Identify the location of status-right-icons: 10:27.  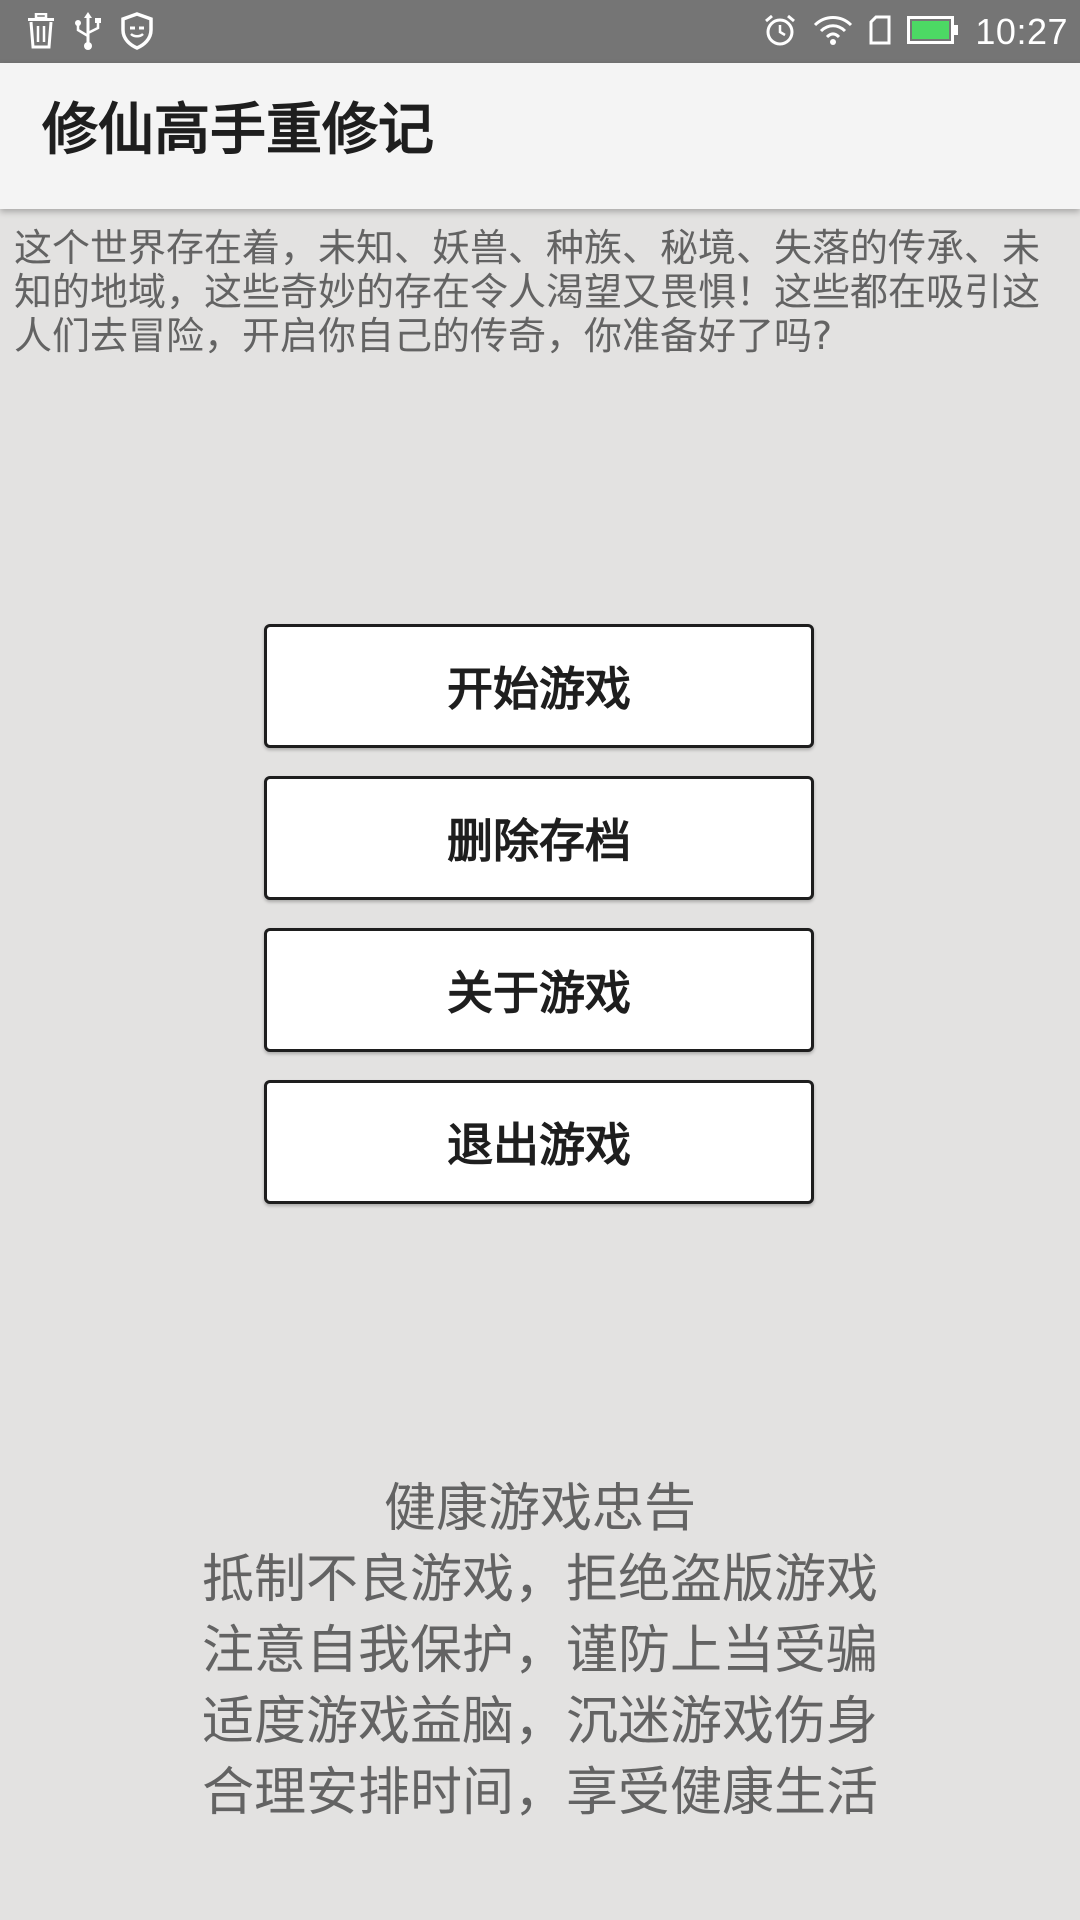
(915, 31).